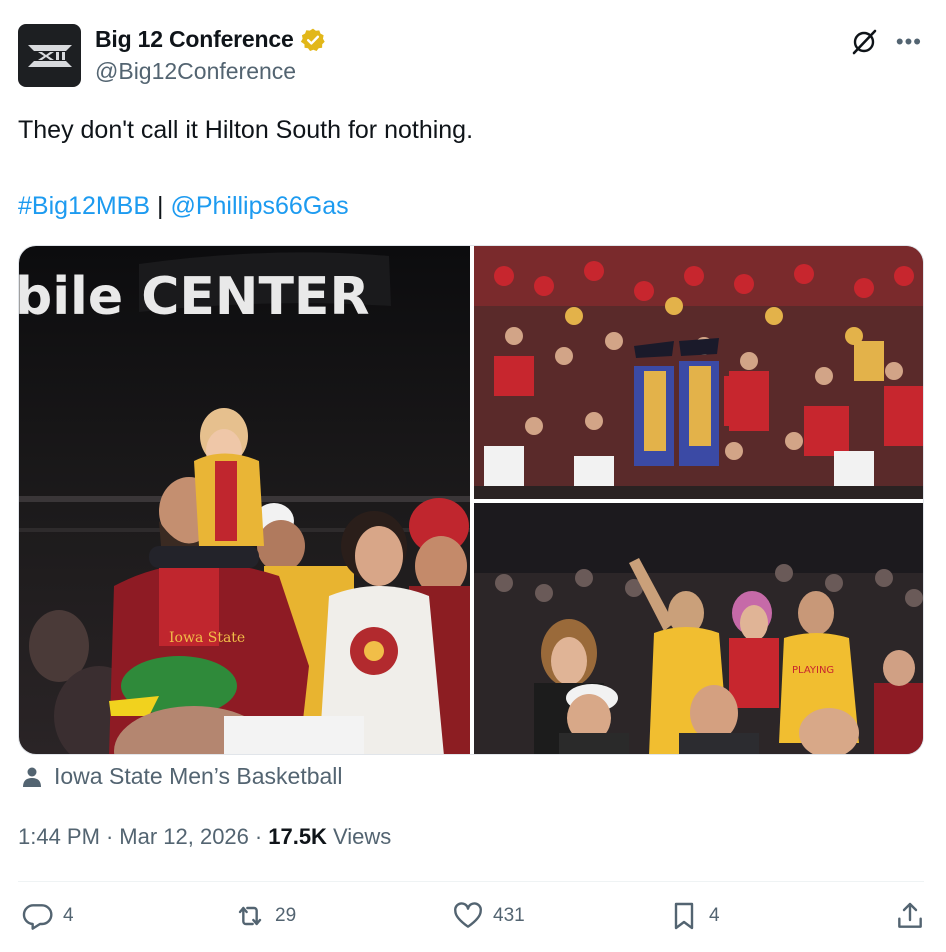 The image size is (946, 952). Describe the element at coordinates (714, 915) in the screenshot. I see `bookmark-count: 4` at that location.